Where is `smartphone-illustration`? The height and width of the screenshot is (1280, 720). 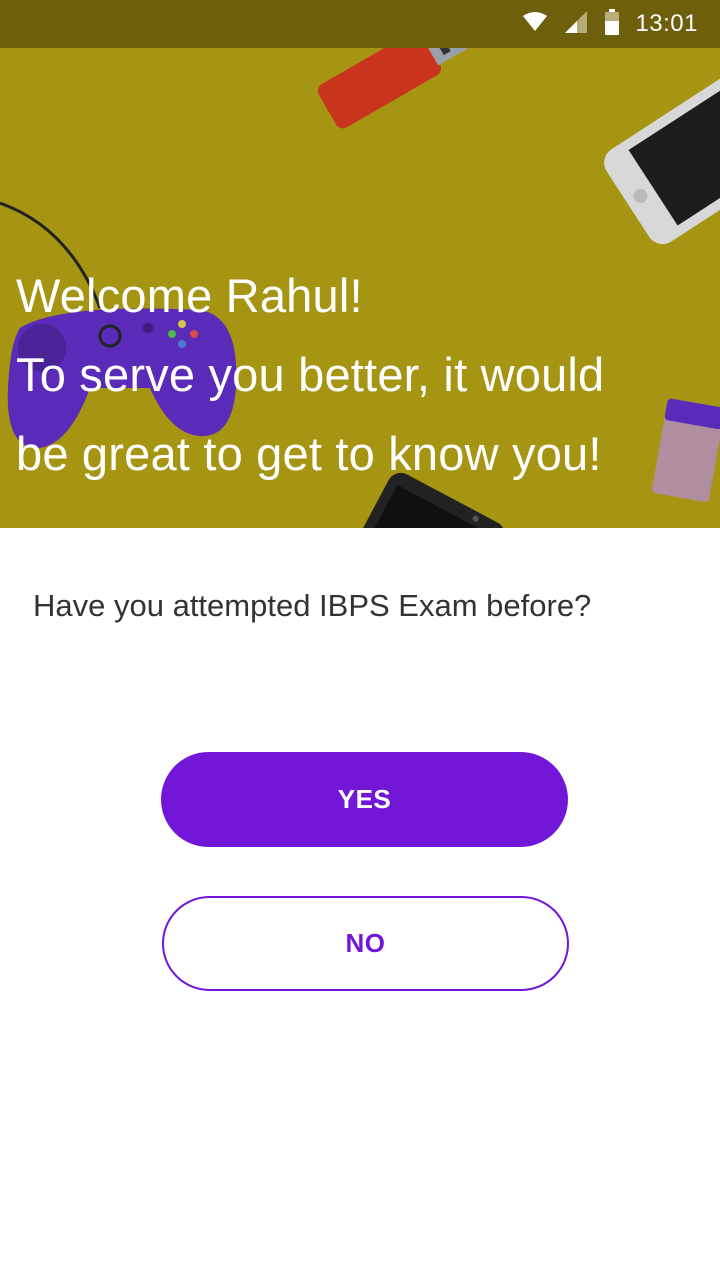
smartphone-illustration is located at coordinates (662, 152).